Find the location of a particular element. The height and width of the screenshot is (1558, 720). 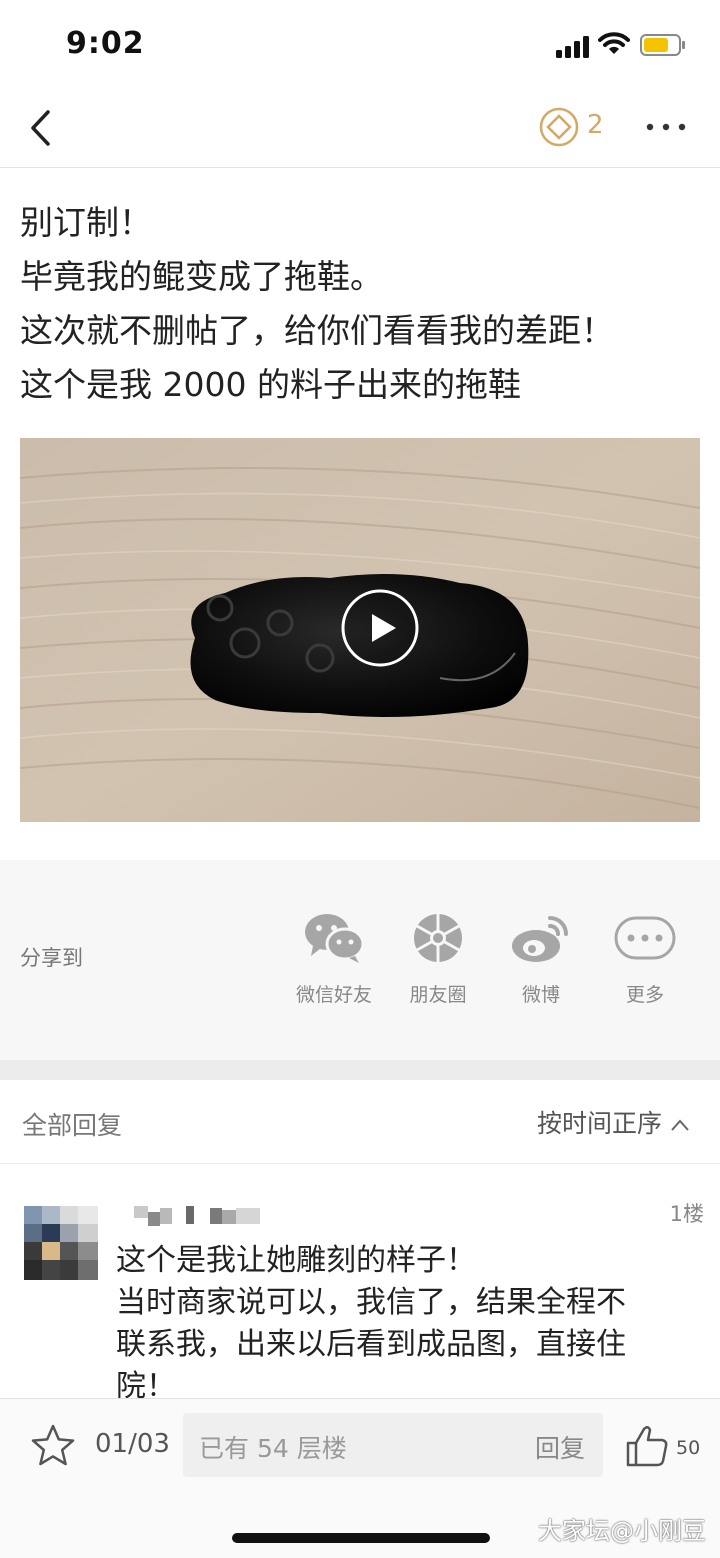

more-icon is located at coordinates (645, 938).